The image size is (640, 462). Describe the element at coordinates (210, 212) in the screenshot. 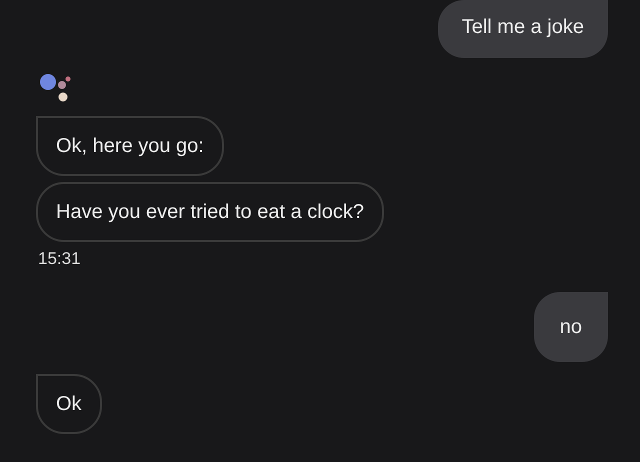

I see `assistant-message-bubble: Have you ever tried to eat a clock?` at that location.